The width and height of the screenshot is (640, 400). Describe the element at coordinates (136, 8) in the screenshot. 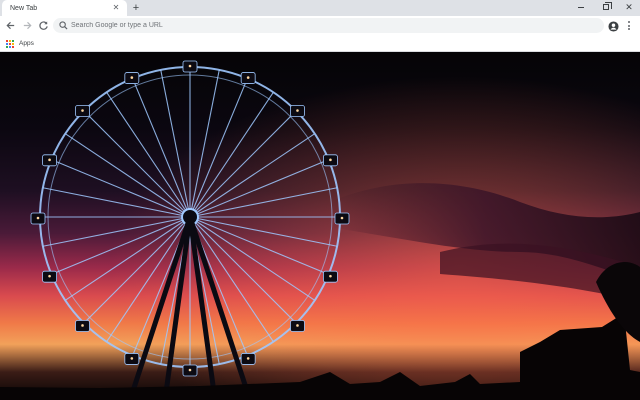

I see `new-tab-button: +` at that location.